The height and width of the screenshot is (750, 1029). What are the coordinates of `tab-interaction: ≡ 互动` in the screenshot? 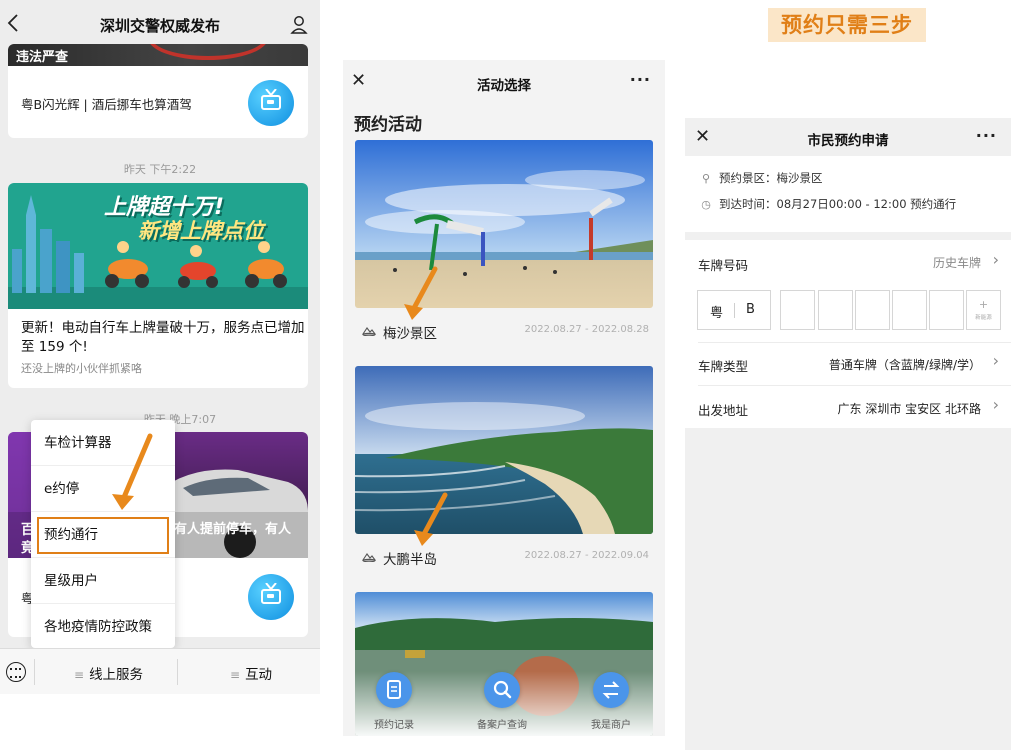 It's located at (251, 673).